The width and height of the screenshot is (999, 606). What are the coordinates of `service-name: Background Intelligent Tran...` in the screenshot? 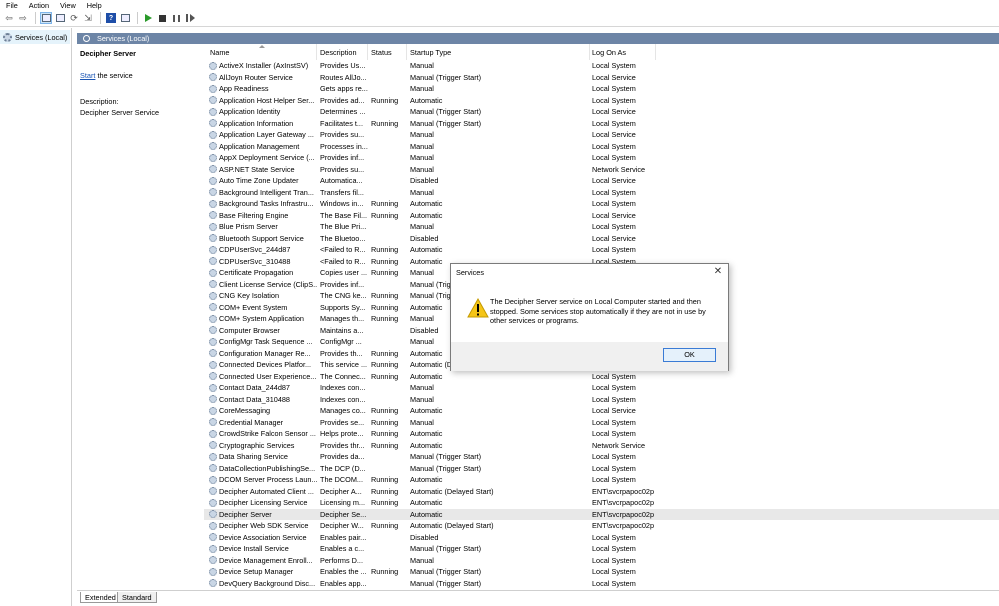 It's located at (266, 192).